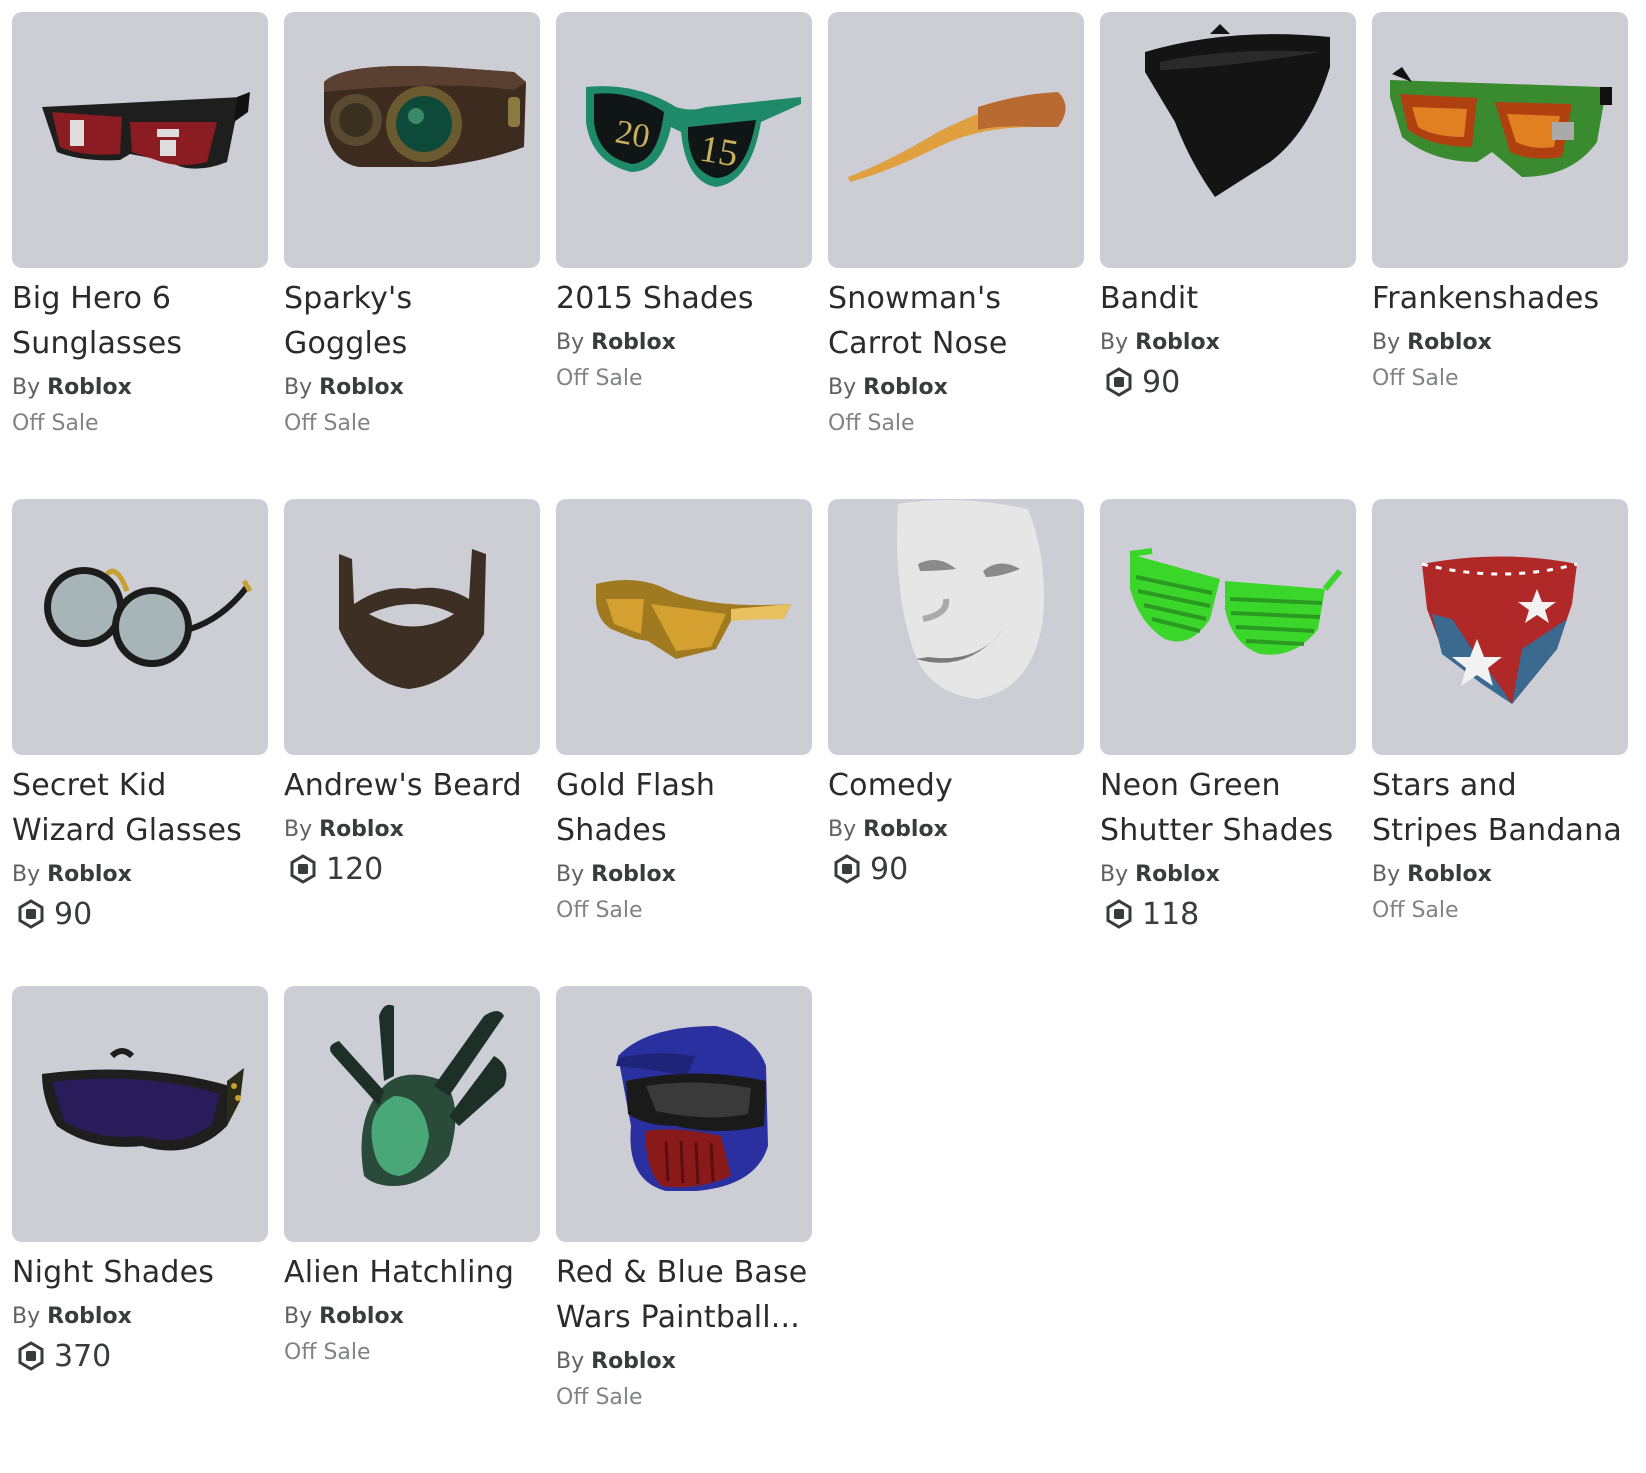 The width and height of the screenshot is (1646, 1473). Describe the element at coordinates (418, 1095) in the screenshot. I see `alien-hatchling-icon` at that location.